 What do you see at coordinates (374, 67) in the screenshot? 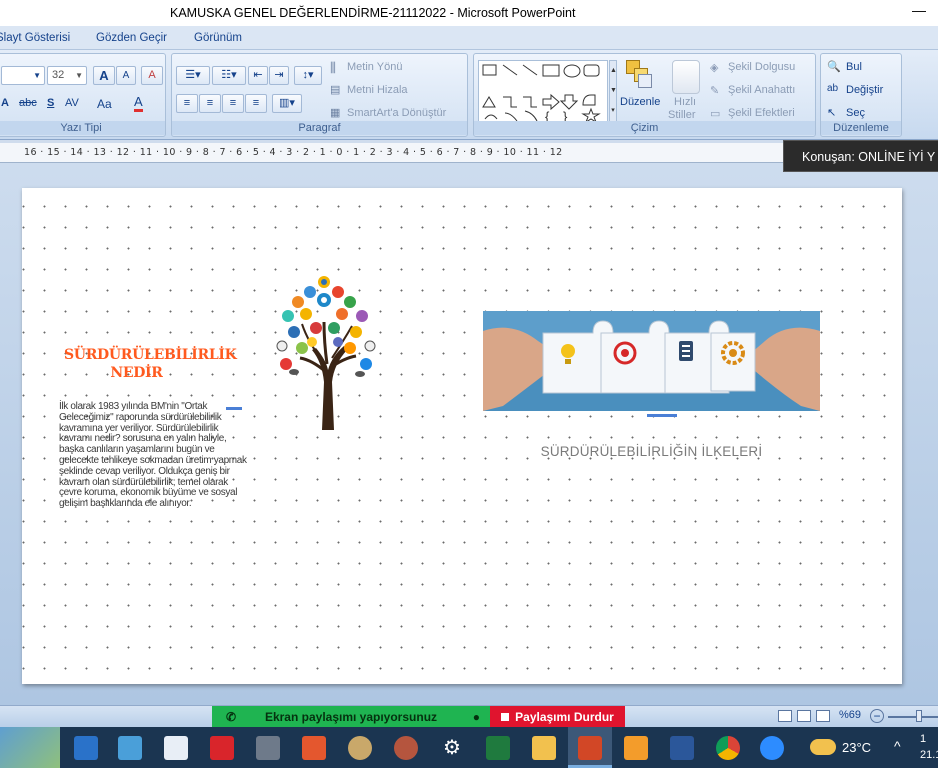
I see `text-direction-button: Metin Yönü` at bounding box center [374, 67].